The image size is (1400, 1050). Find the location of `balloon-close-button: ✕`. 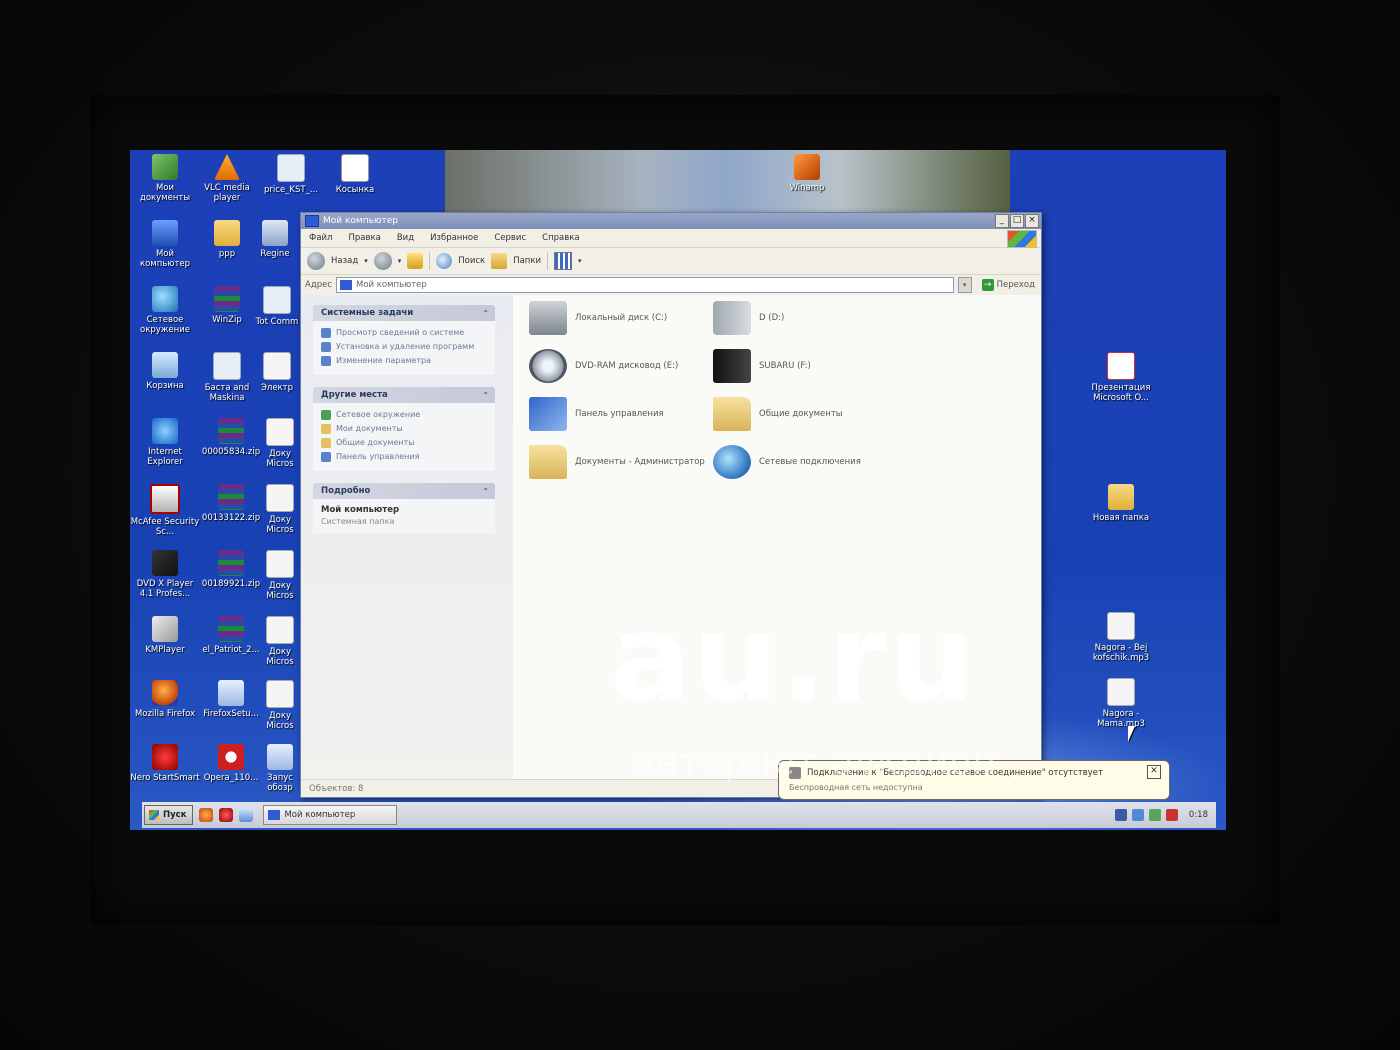

balloon-close-button: ✕ is located at coordinates (1154, 772).